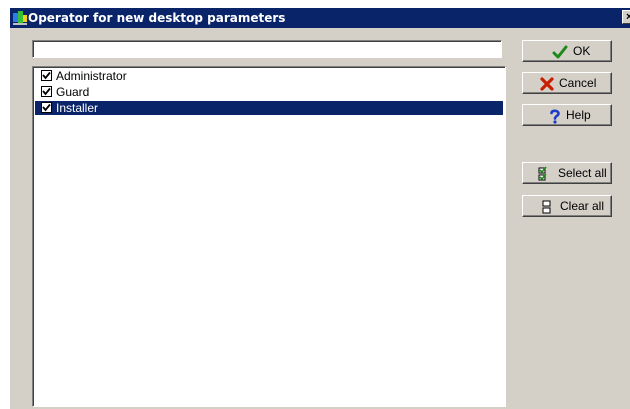 This screenshot has height=409, width=630. What do you see at coordinates (77, 108) in the screenshot?
I see `list-item-label: Installer` at bounding box center [77, 108].